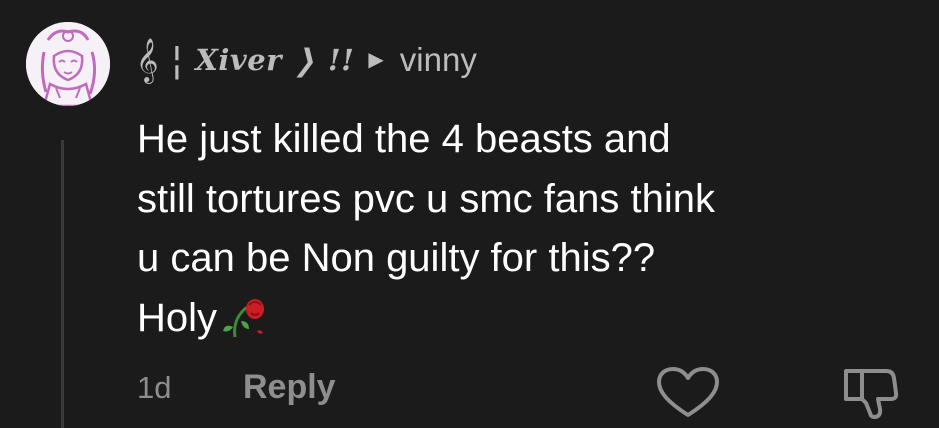 This screenshot has width=939, height=428. I want to click on thumbs-down-icon, so click(870, 394).